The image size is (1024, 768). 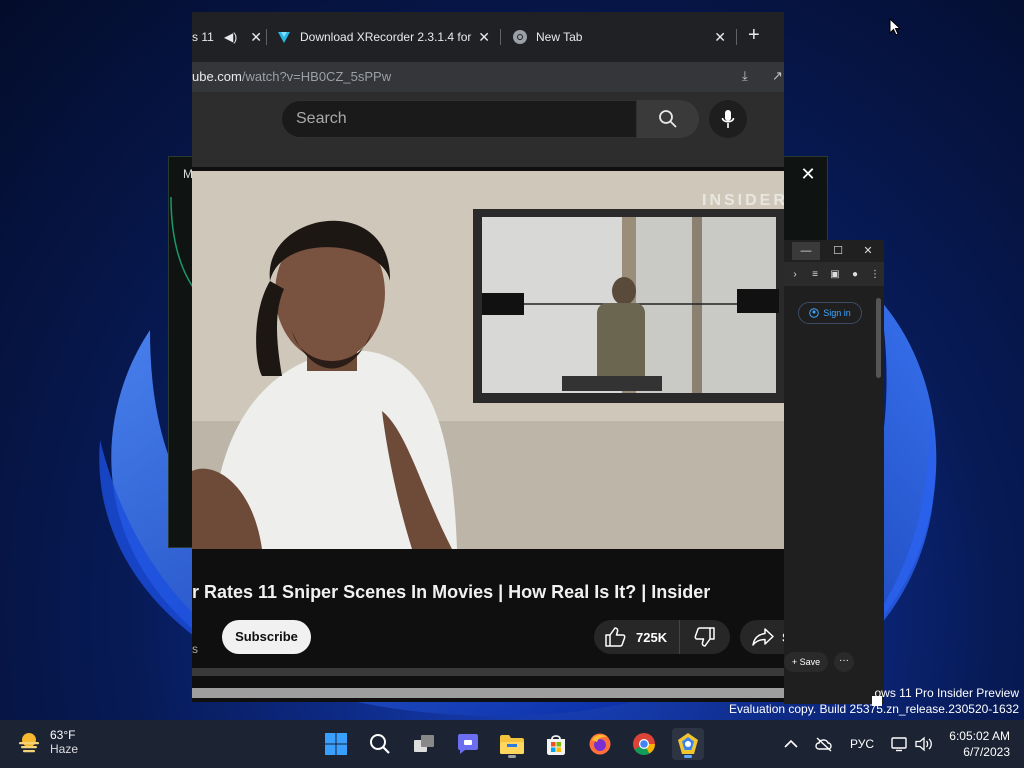 I want to click on side-minimize-button: —, so click(x=806, y=251).